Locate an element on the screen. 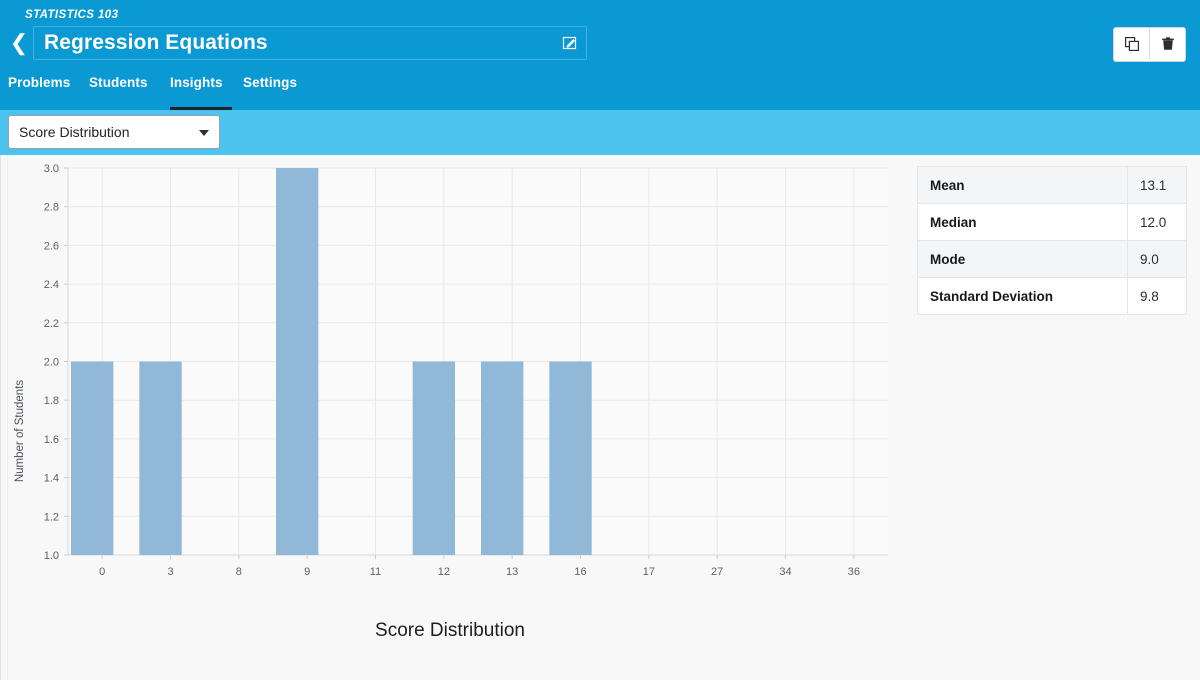  stat-label: Median is located at coordinates (1022, 222).